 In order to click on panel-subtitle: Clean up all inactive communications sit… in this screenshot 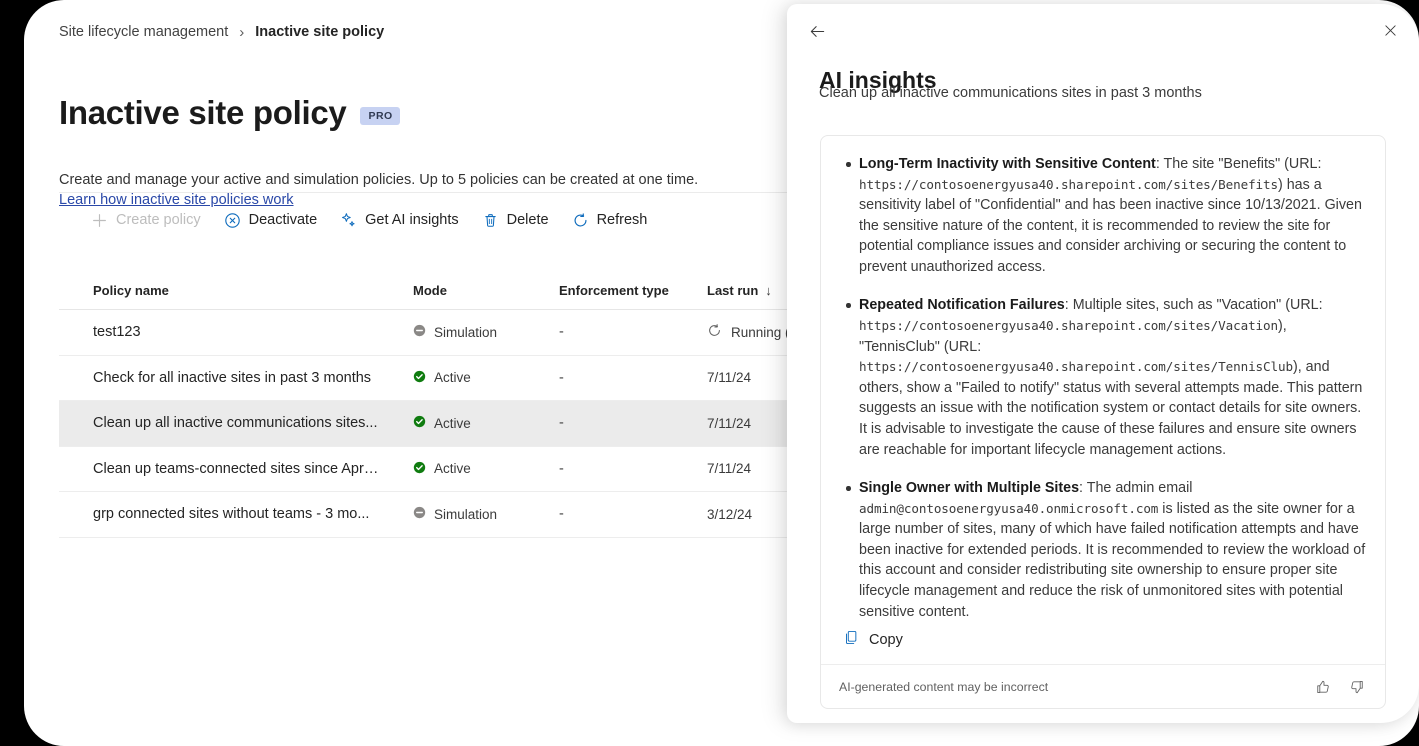, I will do `click(1010, 93)`.